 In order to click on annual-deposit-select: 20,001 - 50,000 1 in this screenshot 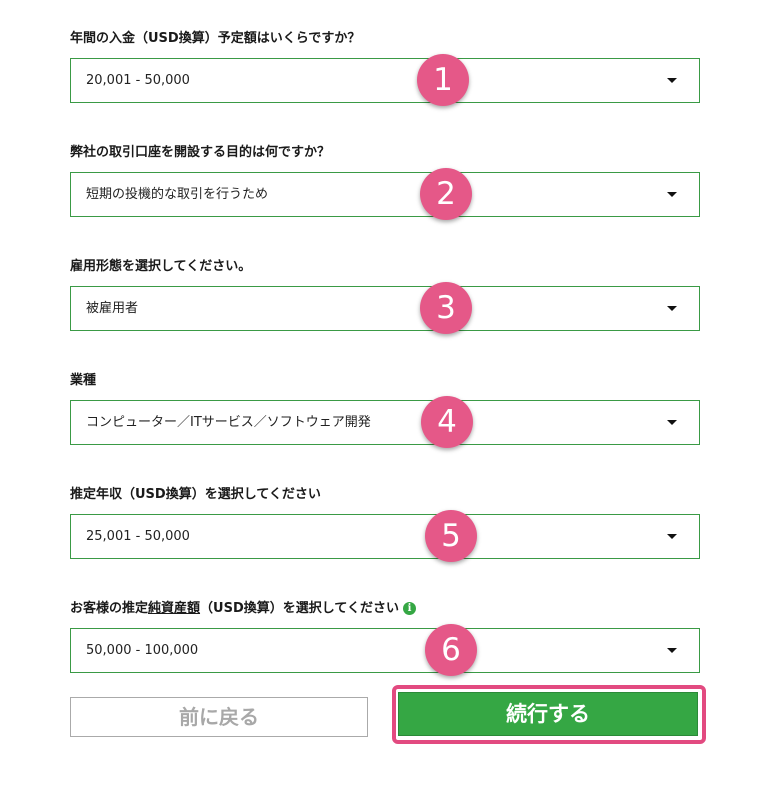, I will do `click(385, 80)`.